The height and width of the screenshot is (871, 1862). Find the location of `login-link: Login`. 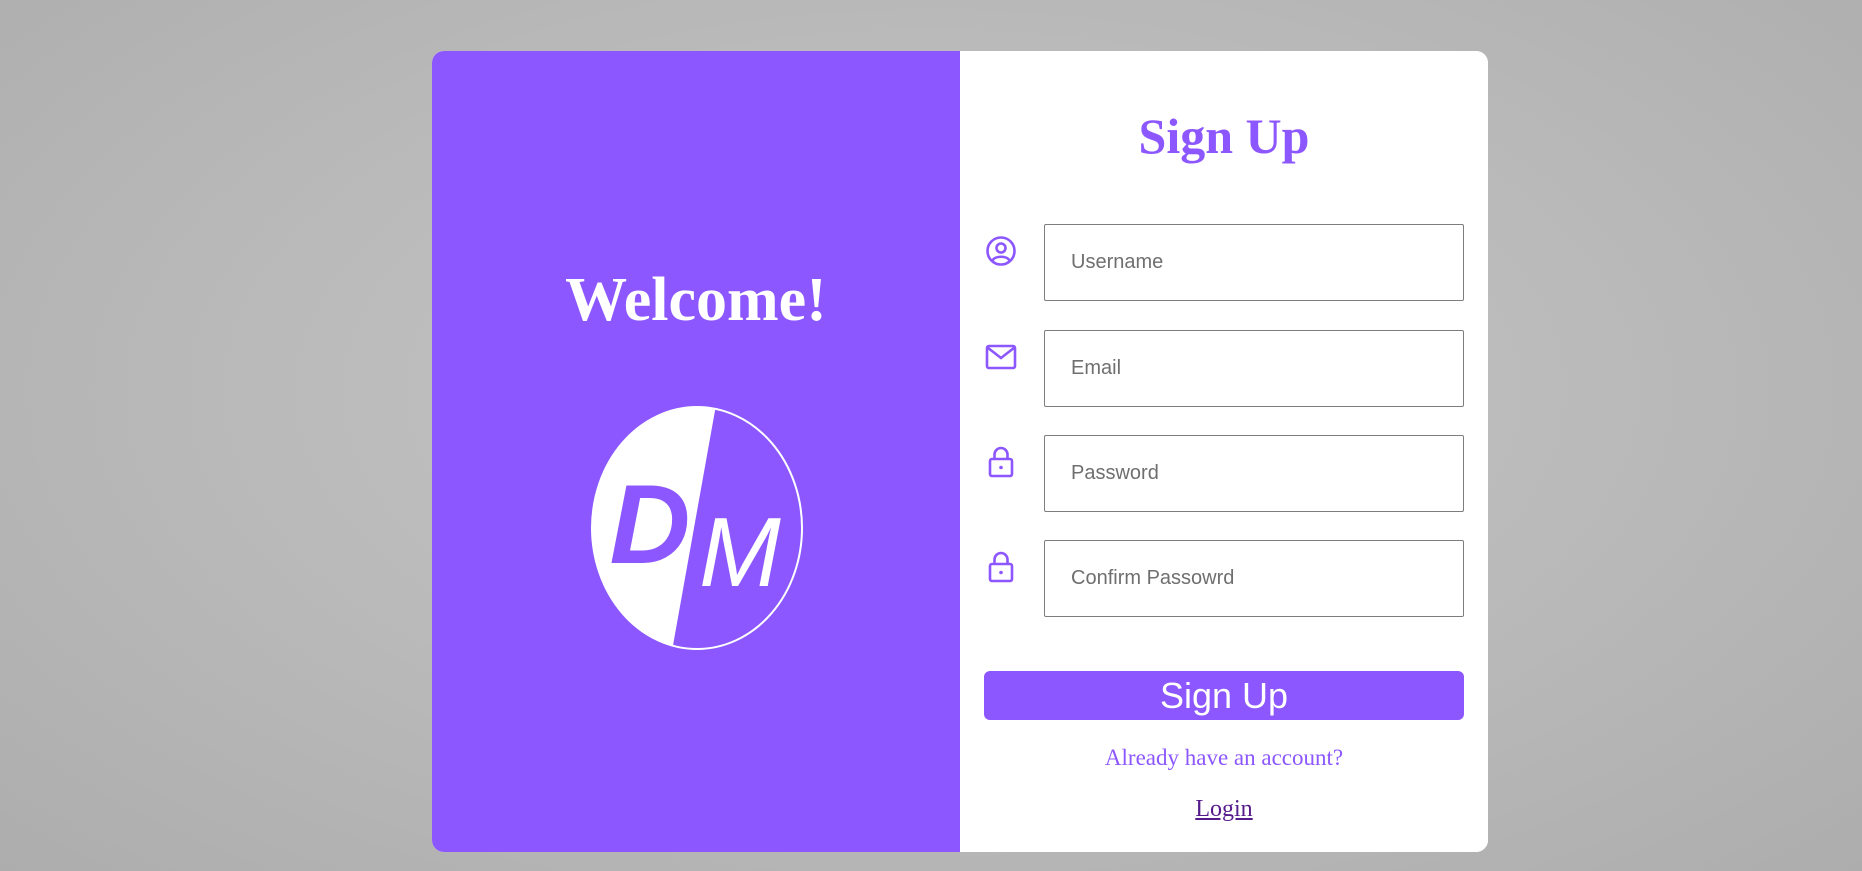

login-link: Login is located at coordinates (1223, 809).